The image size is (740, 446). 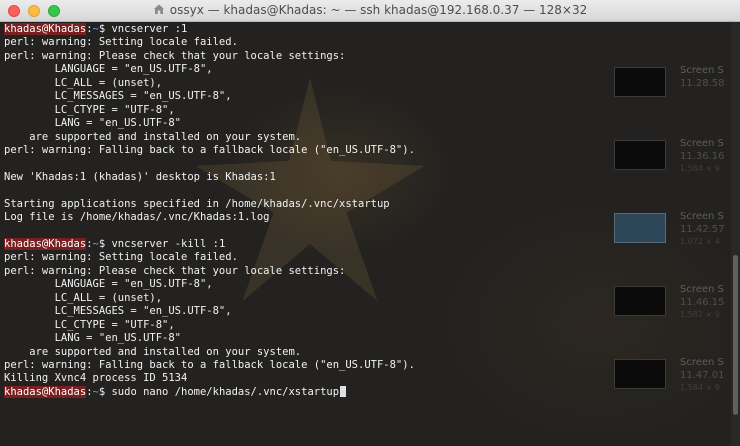 What do you see at coordinates (735, 335) in the screenshot?
I see `scroll-thumb` at bounding box center [735, 335].